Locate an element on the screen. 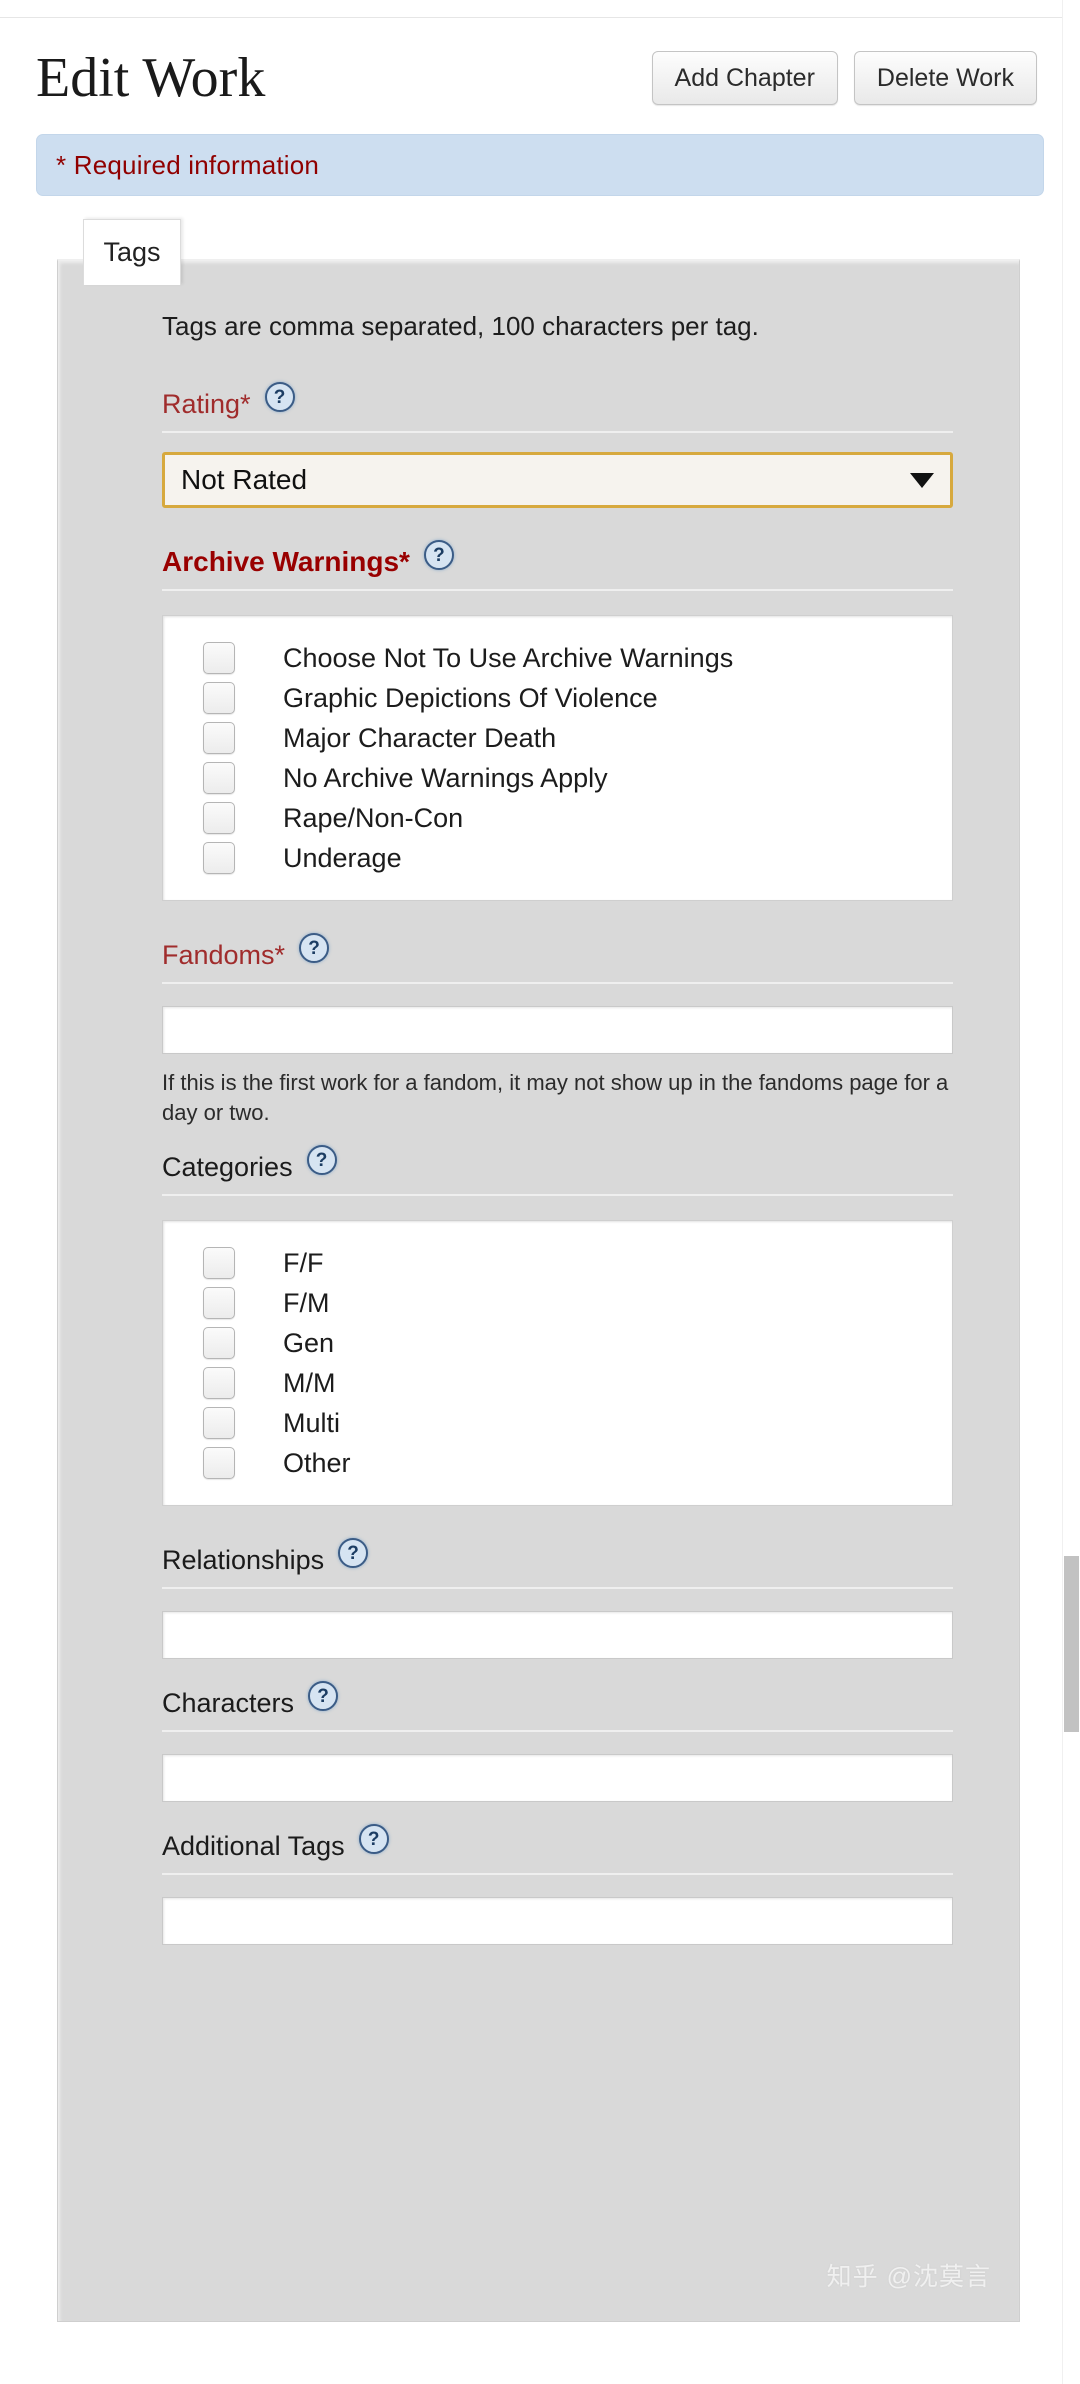  tab-tags: Tags is located at coordinates (132, 252).